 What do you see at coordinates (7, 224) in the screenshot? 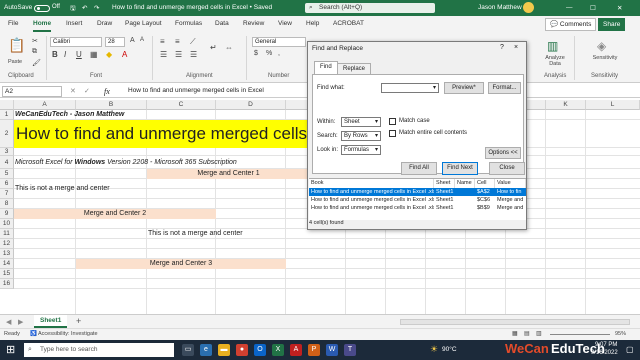
I see `row-header-10: 10` at bounding box center [7, 224].